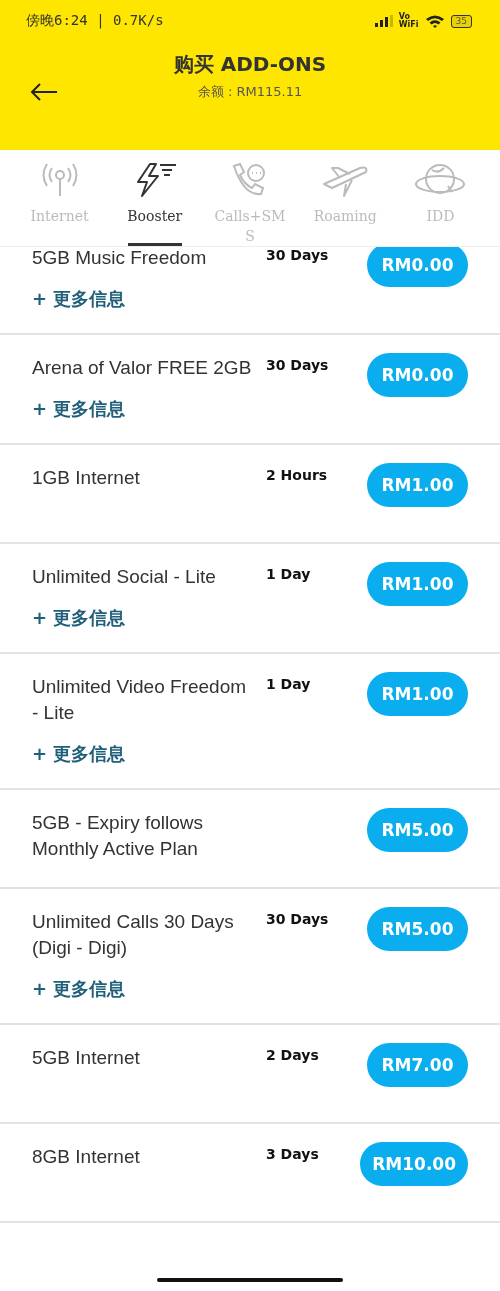 The image size is (500, 1291). Describe the element at coordinates (414, 1164) in the screenshot. I see `price-button: RM10.00` at that location.